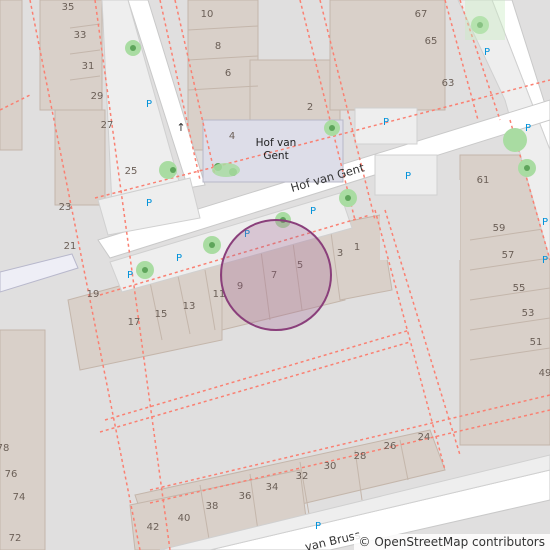  I want to click on house-number: 35, so click(68, 7).